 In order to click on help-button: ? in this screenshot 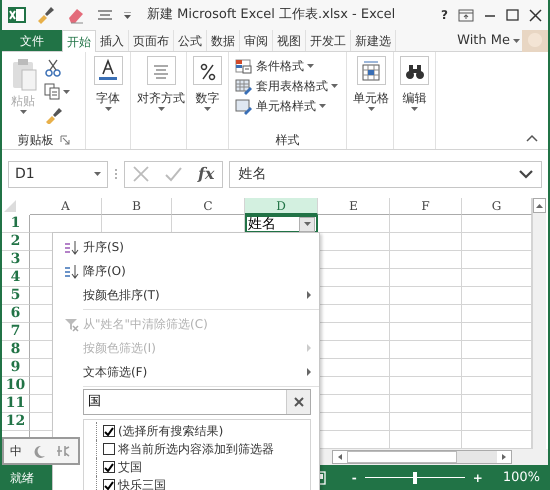, I will do `click(444, 15)`.